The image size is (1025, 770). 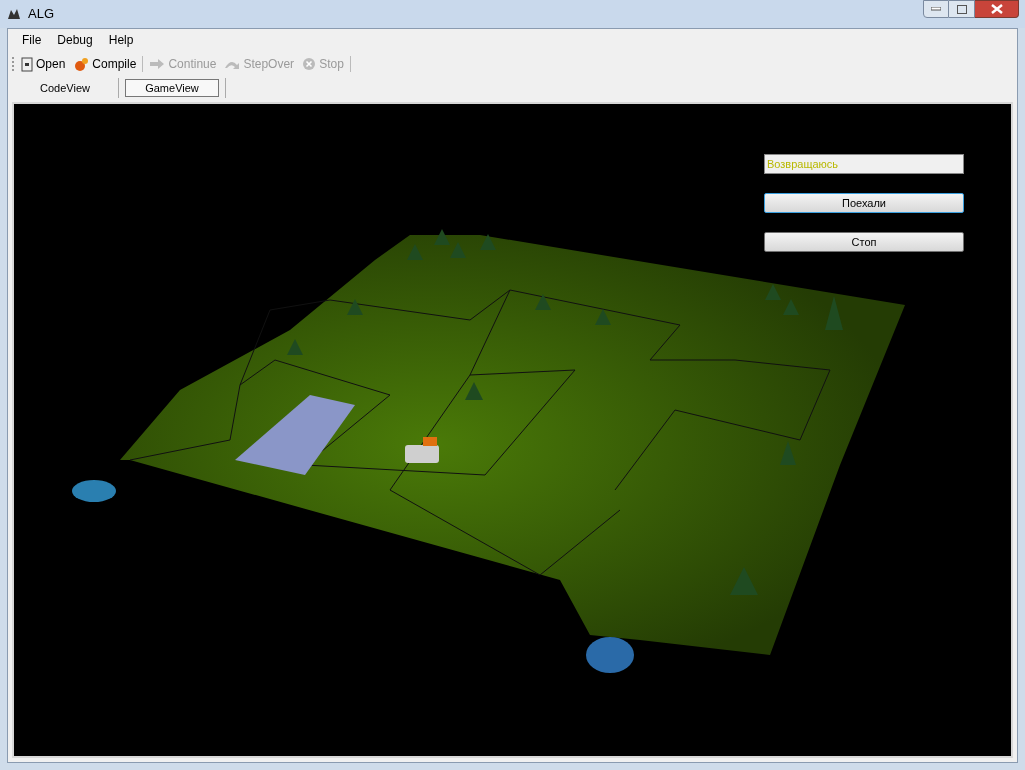 What do you see at coordinates (32, 40) in the screenshot?
I see `menu-item: File` at bounding box center [32, 40].